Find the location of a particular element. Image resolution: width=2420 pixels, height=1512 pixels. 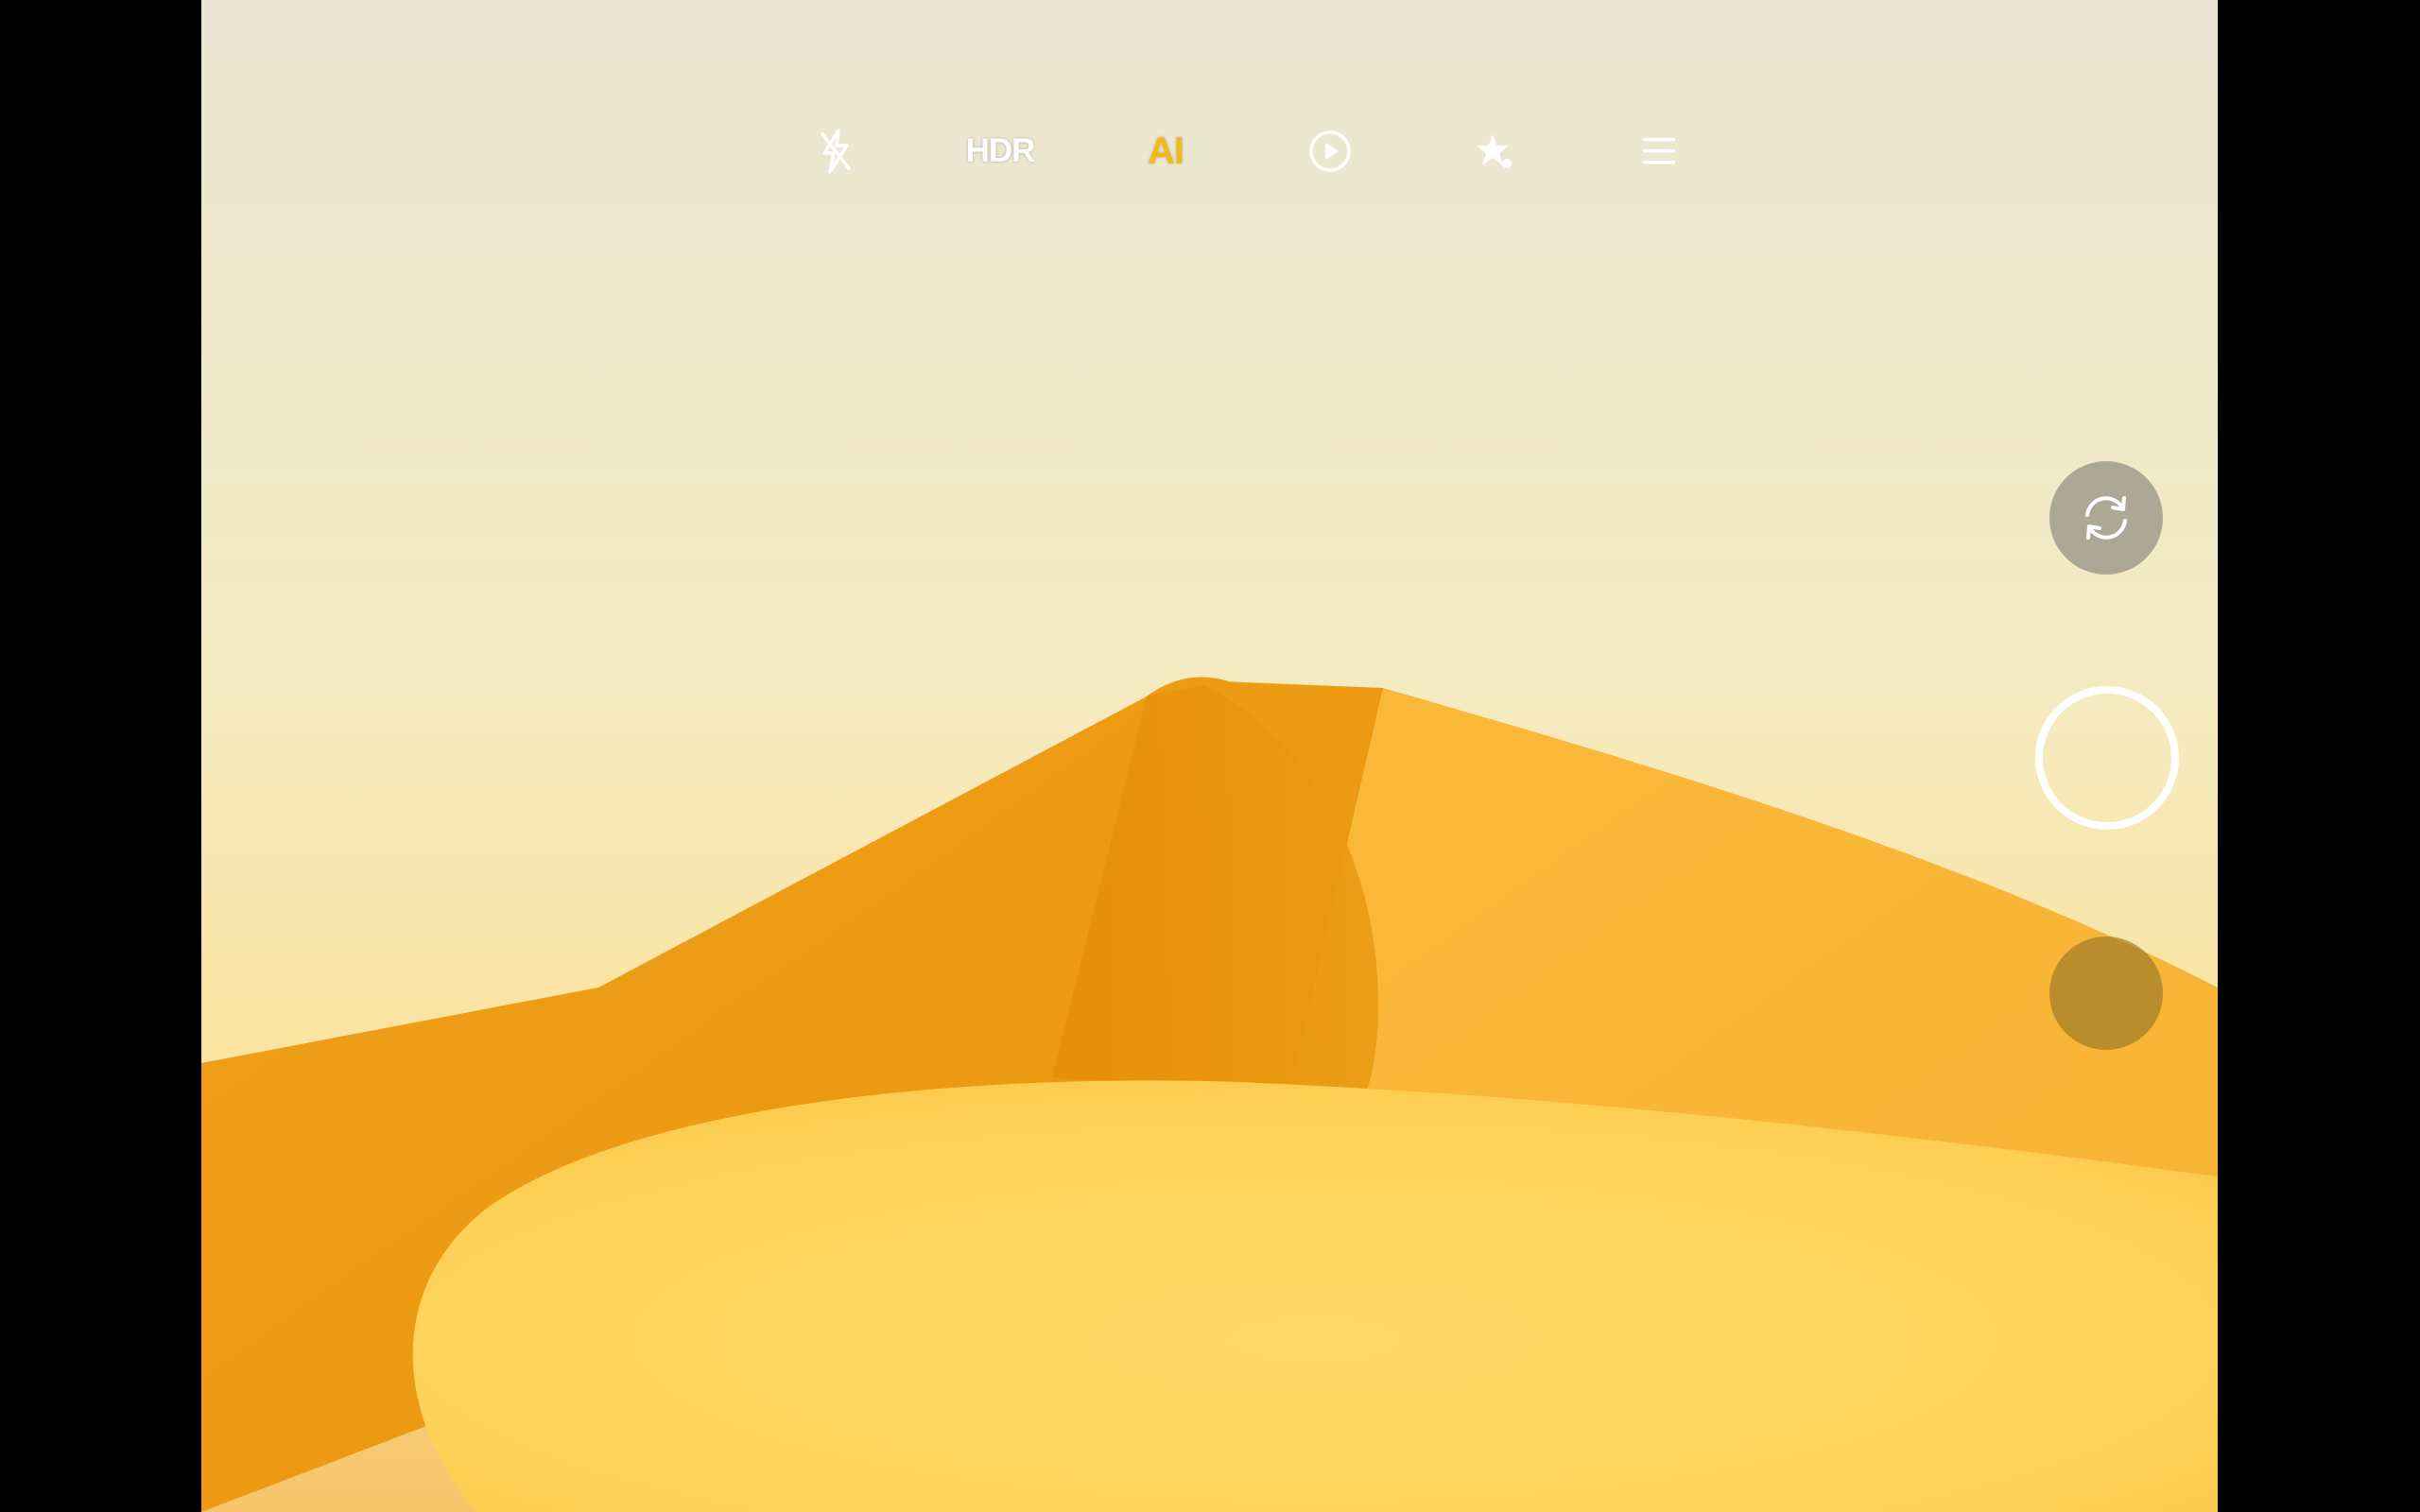

camera-switch-icon is located at coordinates (2106, 518).